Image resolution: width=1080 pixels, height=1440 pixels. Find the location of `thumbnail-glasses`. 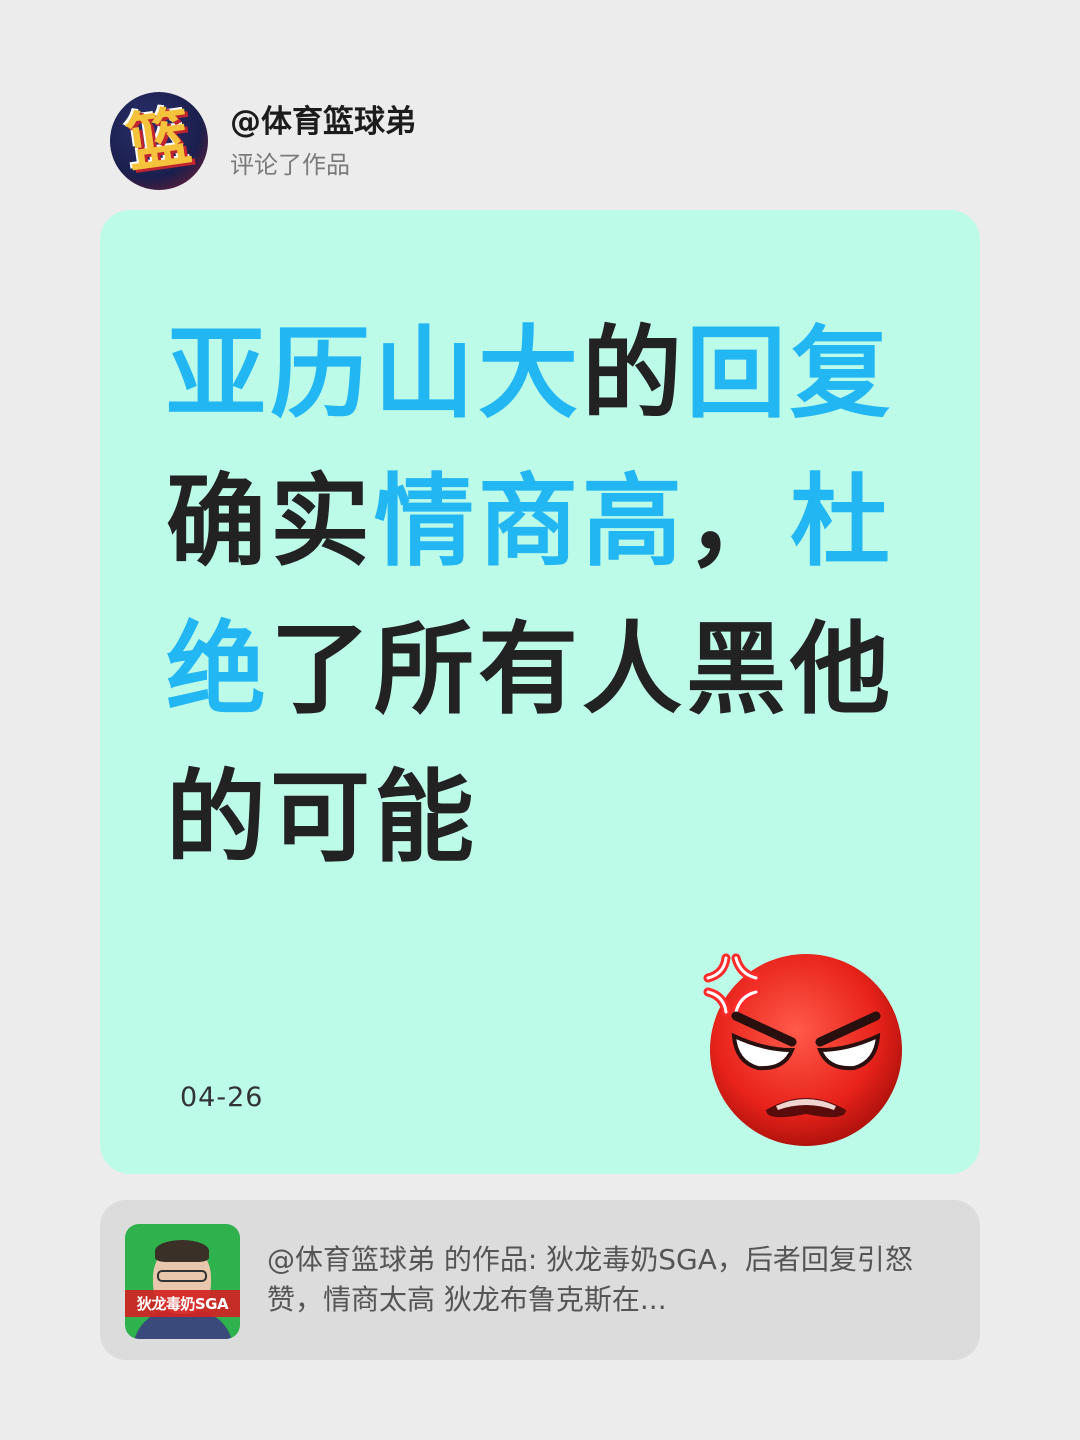

thumbnail-glasses is located at coordinates (182, 1276).